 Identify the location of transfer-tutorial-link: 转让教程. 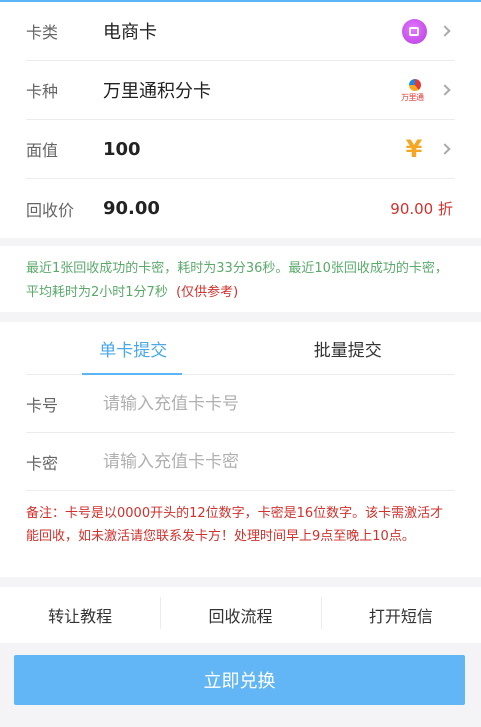
(80, 615).